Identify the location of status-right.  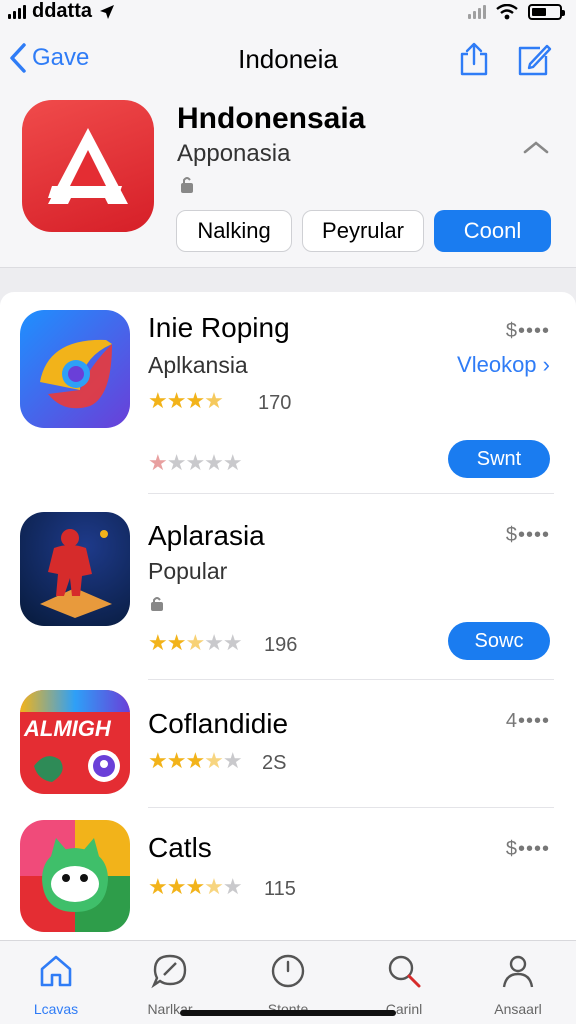
(516, 12).